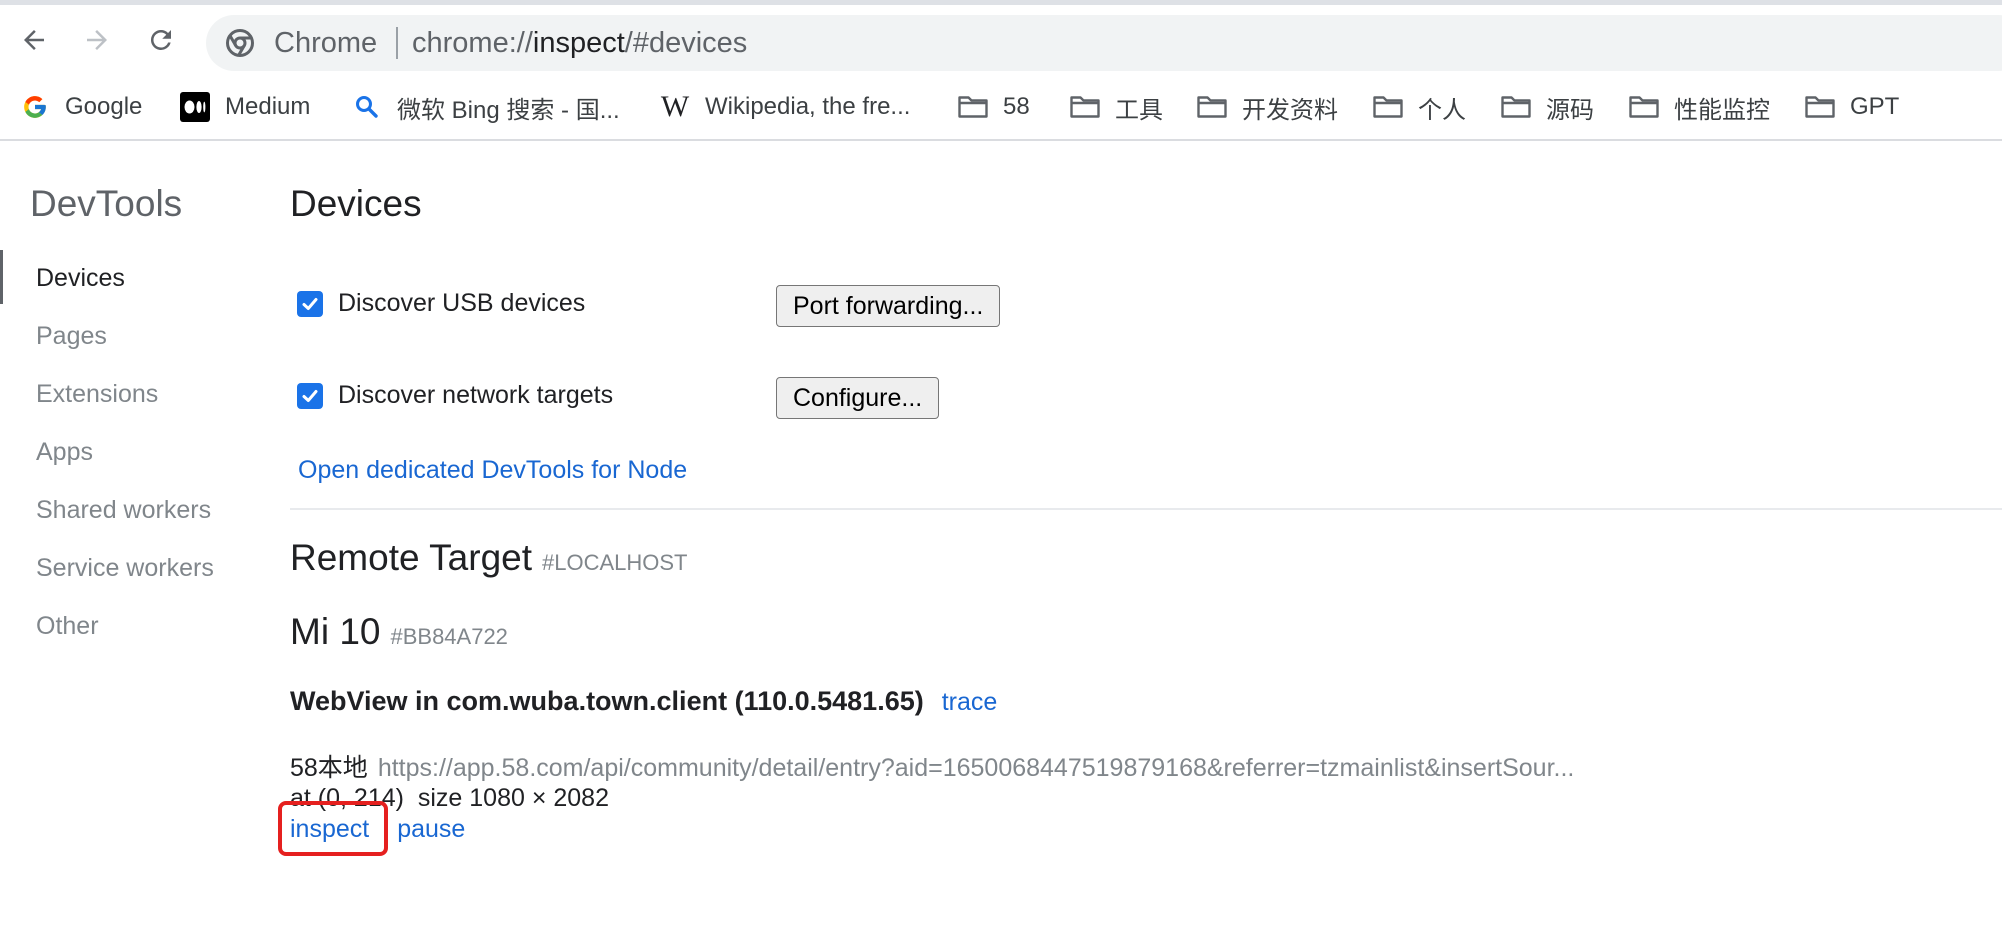 The width and height of the screenshot is (2002, 928). I want to click on inspect-highlight-annotation, so click(333, 828).